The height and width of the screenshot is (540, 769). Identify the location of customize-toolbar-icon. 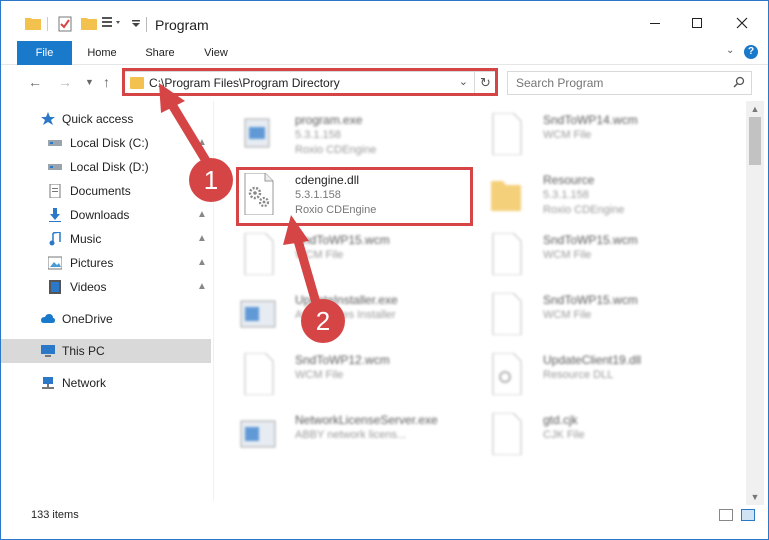
(114, 23).